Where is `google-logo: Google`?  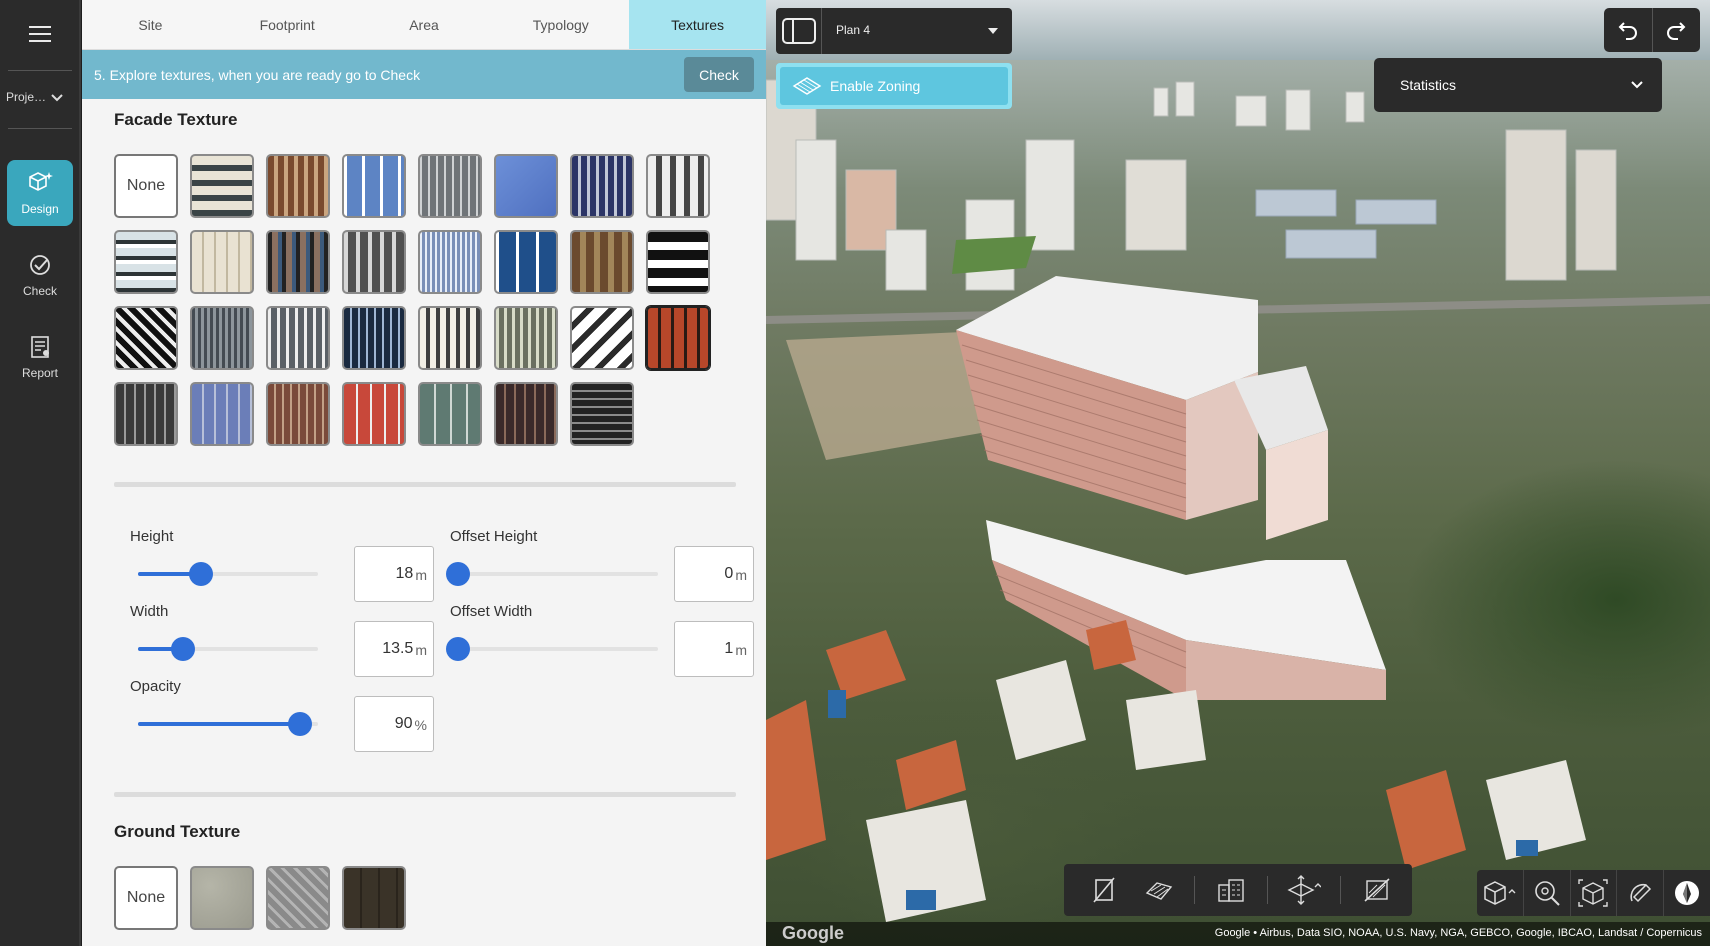 google-logo: Google is located at coordinates (813, 933).